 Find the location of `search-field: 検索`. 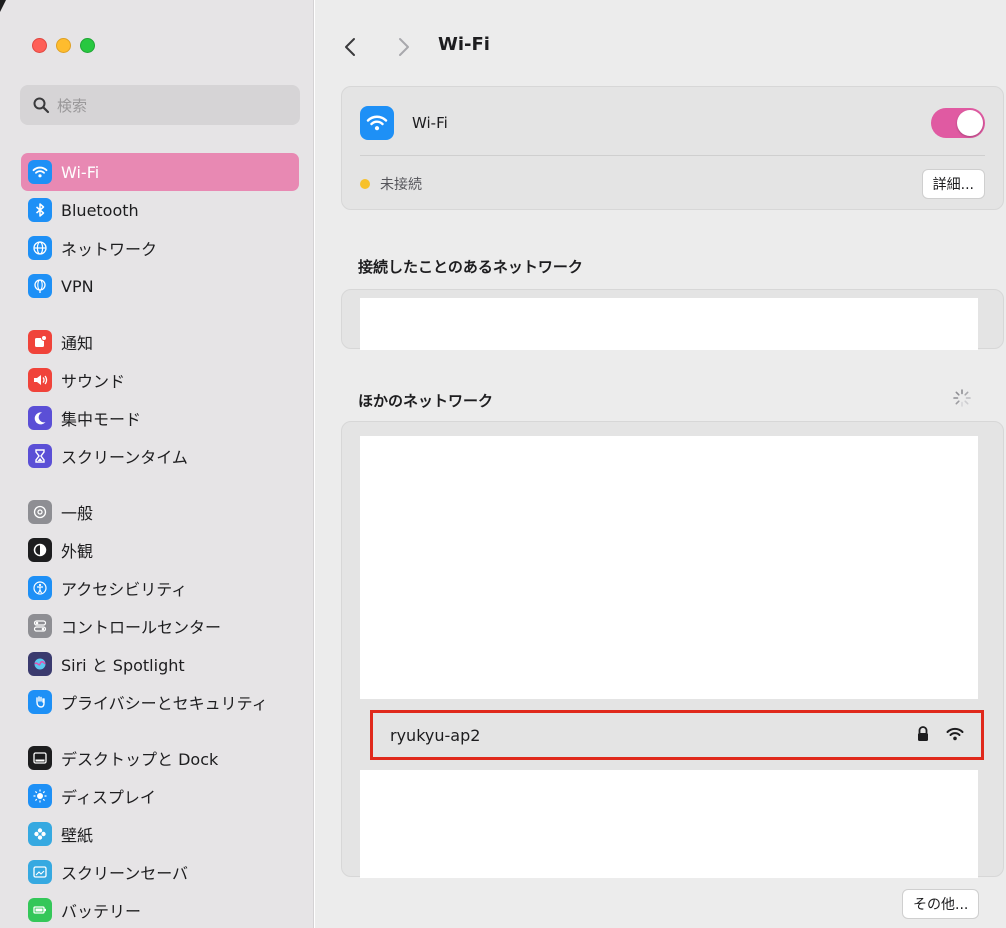

search-field: 検索 is located at coordinates (160, 105).